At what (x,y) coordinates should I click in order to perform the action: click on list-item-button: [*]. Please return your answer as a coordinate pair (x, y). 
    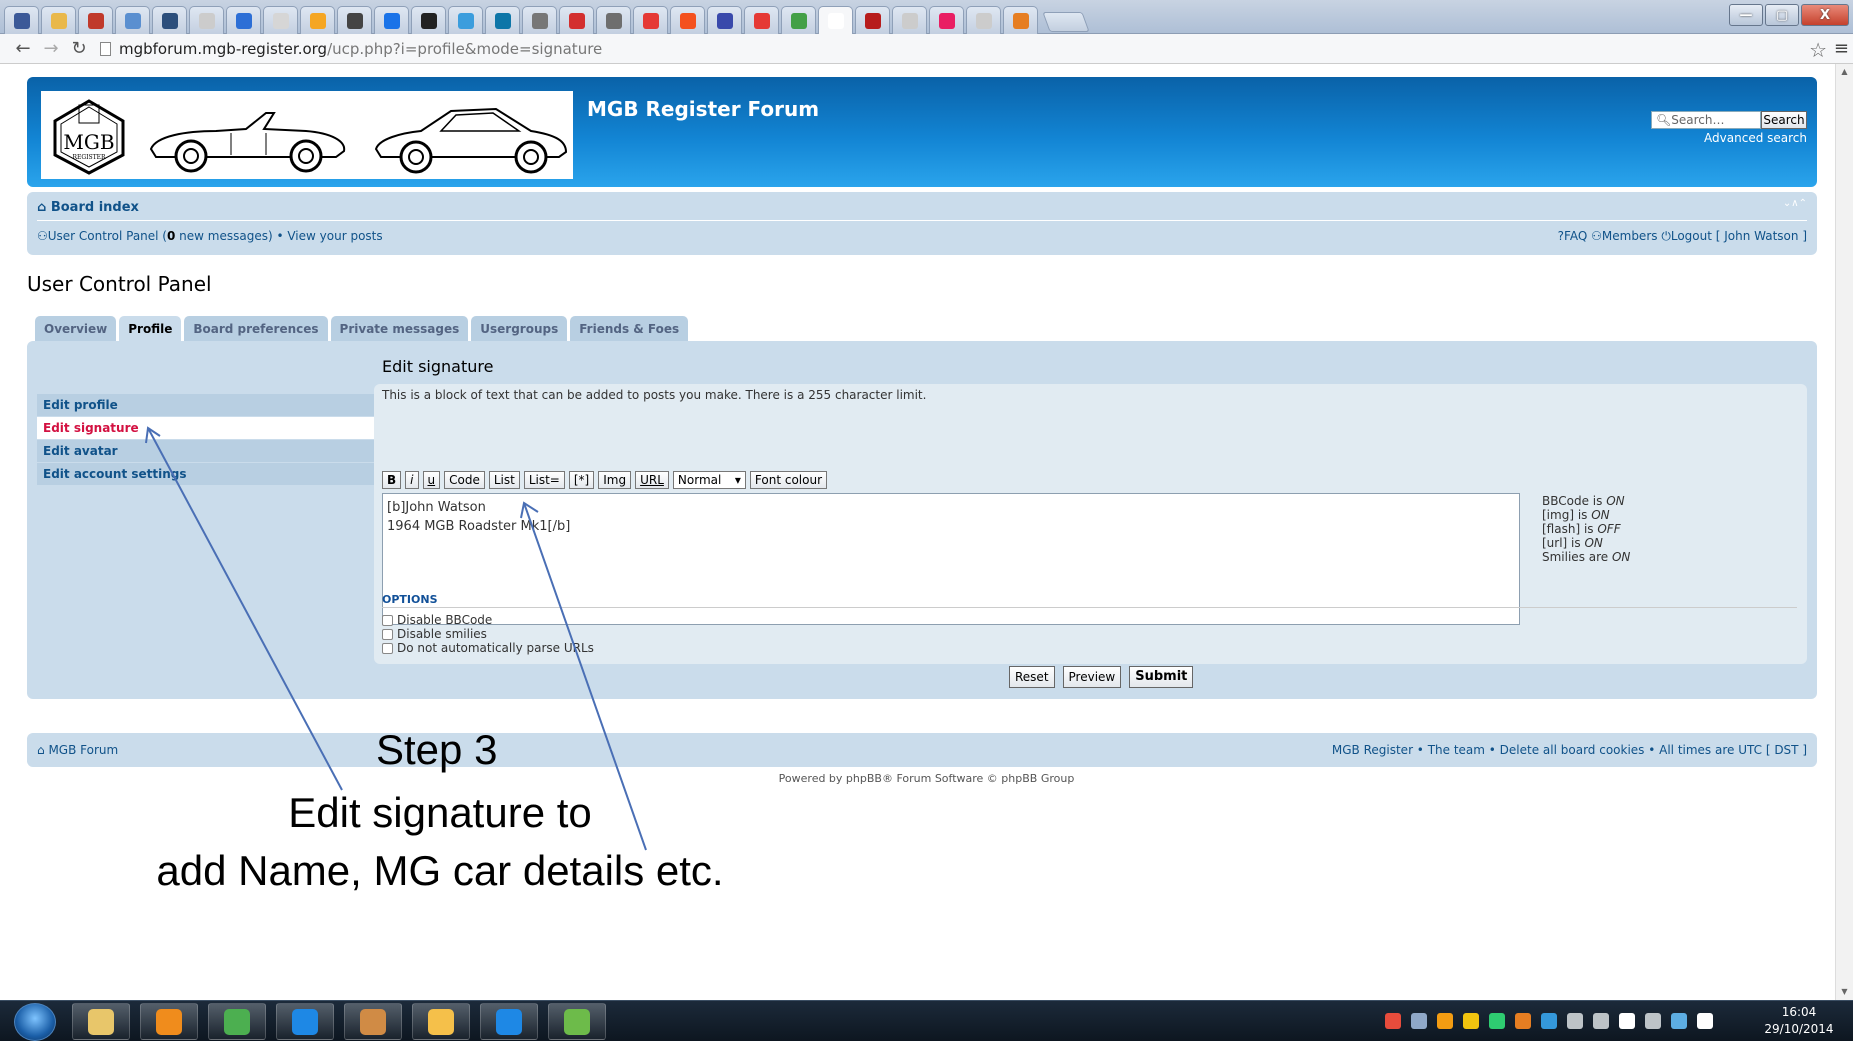
    Looking at the image, I should click on (581, 480).